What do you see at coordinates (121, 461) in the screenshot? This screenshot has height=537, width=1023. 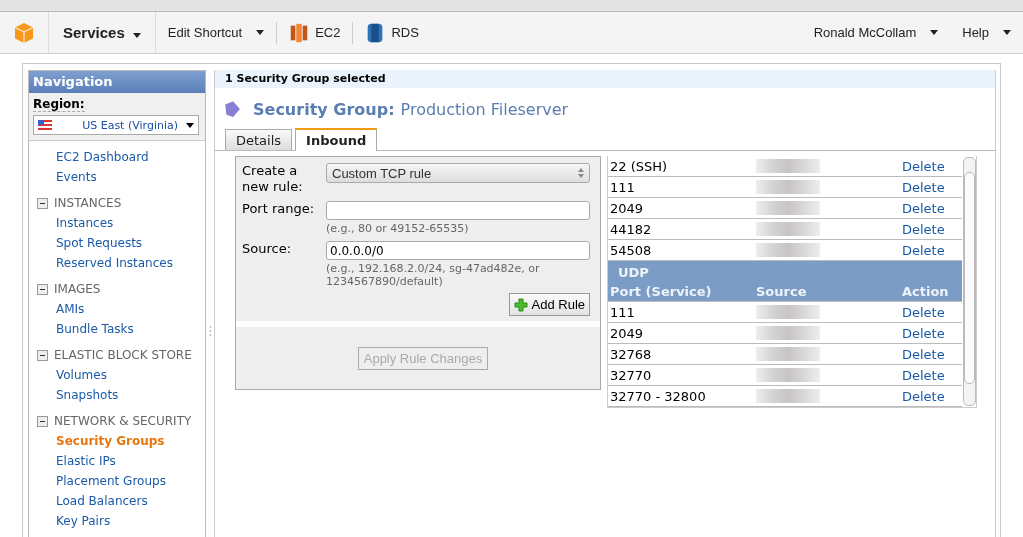 I see `nav-link: Elastic IPs` at bounding box center [121, 461].